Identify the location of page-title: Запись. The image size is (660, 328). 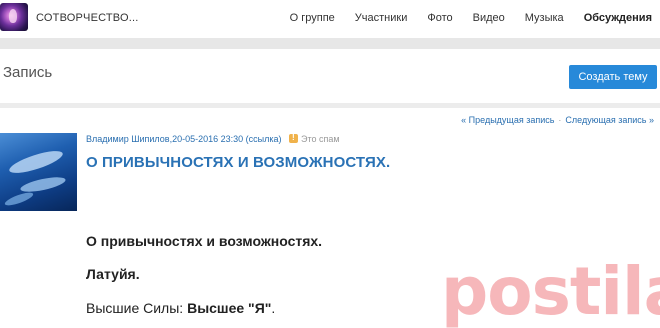
(28, 72).